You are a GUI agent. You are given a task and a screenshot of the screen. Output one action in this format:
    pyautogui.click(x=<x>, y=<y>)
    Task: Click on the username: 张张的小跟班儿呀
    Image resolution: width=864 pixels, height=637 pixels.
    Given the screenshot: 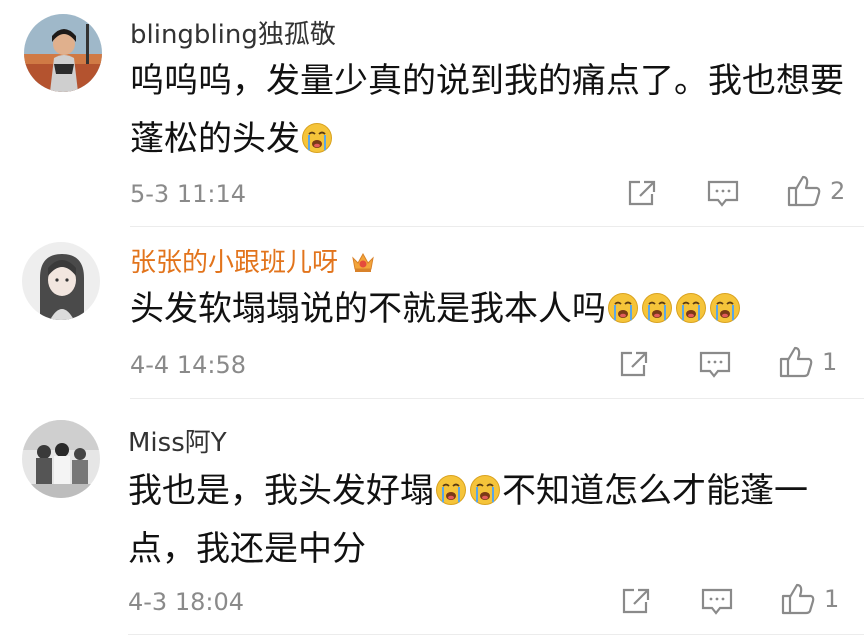 What is the action you would take?
    pyautogui.click(x=253, y=261)
    